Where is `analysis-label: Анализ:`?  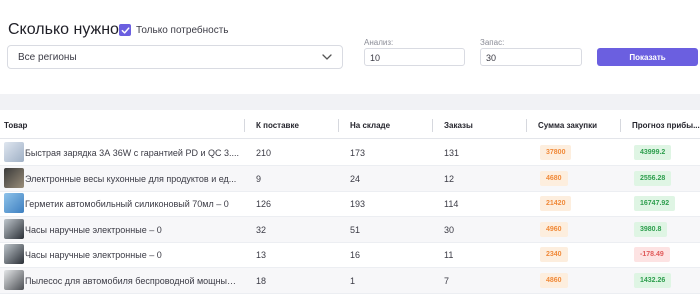 analysis-label: Анализ: is located at coordinates (379, 42).